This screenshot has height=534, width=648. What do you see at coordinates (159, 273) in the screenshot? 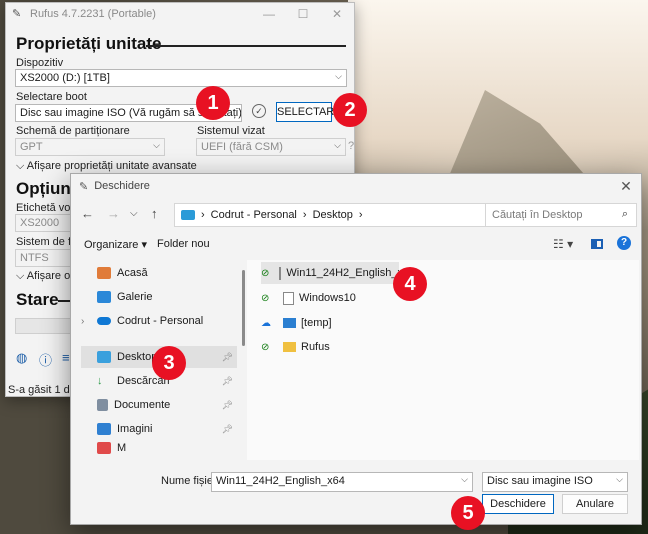
I see `nav-item-home: Acasă` at bounding box center [159, 273].